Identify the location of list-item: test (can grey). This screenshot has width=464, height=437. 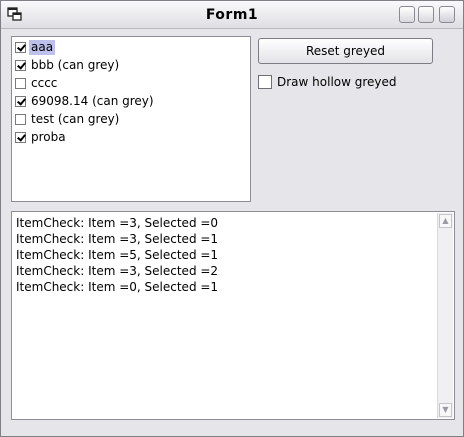
(68, 119).